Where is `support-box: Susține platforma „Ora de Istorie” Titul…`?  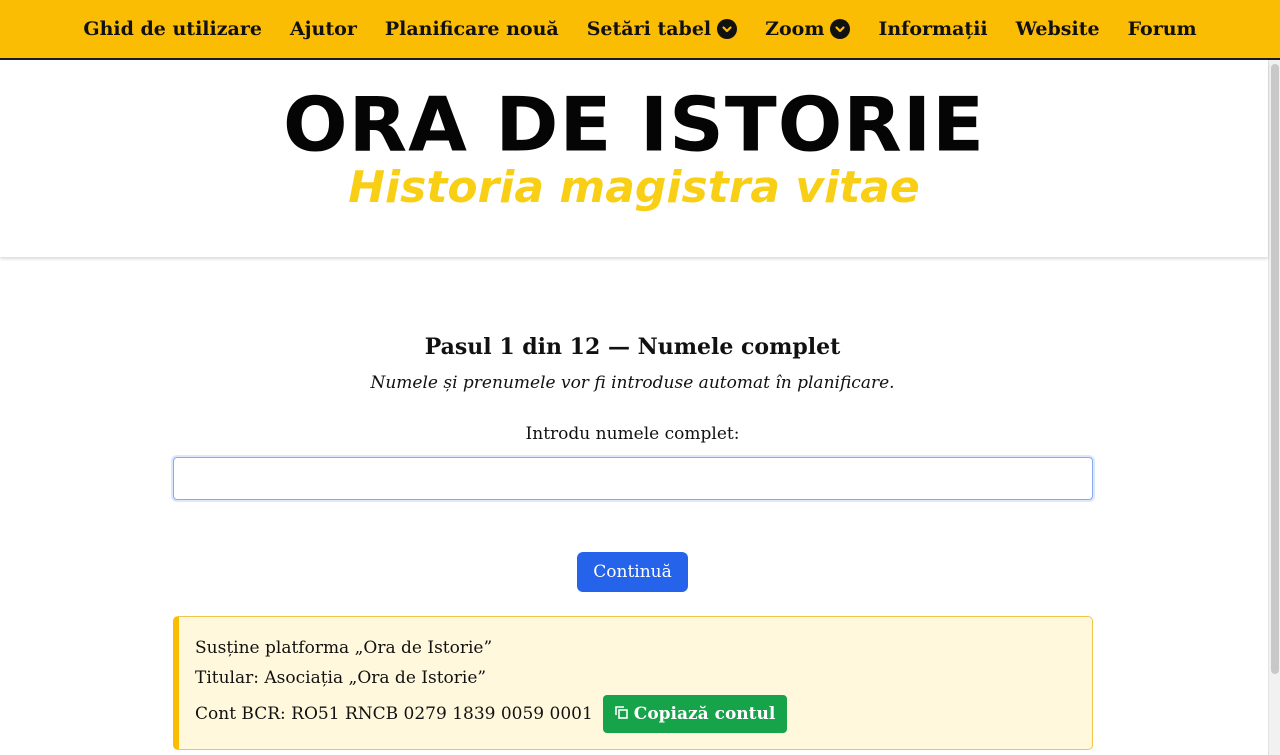
support-box: Susține platforma „Ora de Istorie” Titul… is located at coordinates (633, 683).